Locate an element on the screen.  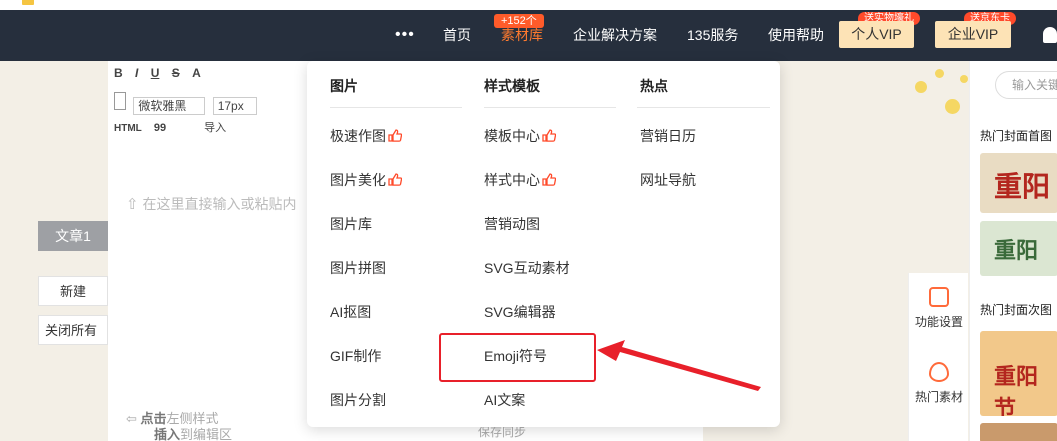
folder-icon is located at coordinates (28, 2).